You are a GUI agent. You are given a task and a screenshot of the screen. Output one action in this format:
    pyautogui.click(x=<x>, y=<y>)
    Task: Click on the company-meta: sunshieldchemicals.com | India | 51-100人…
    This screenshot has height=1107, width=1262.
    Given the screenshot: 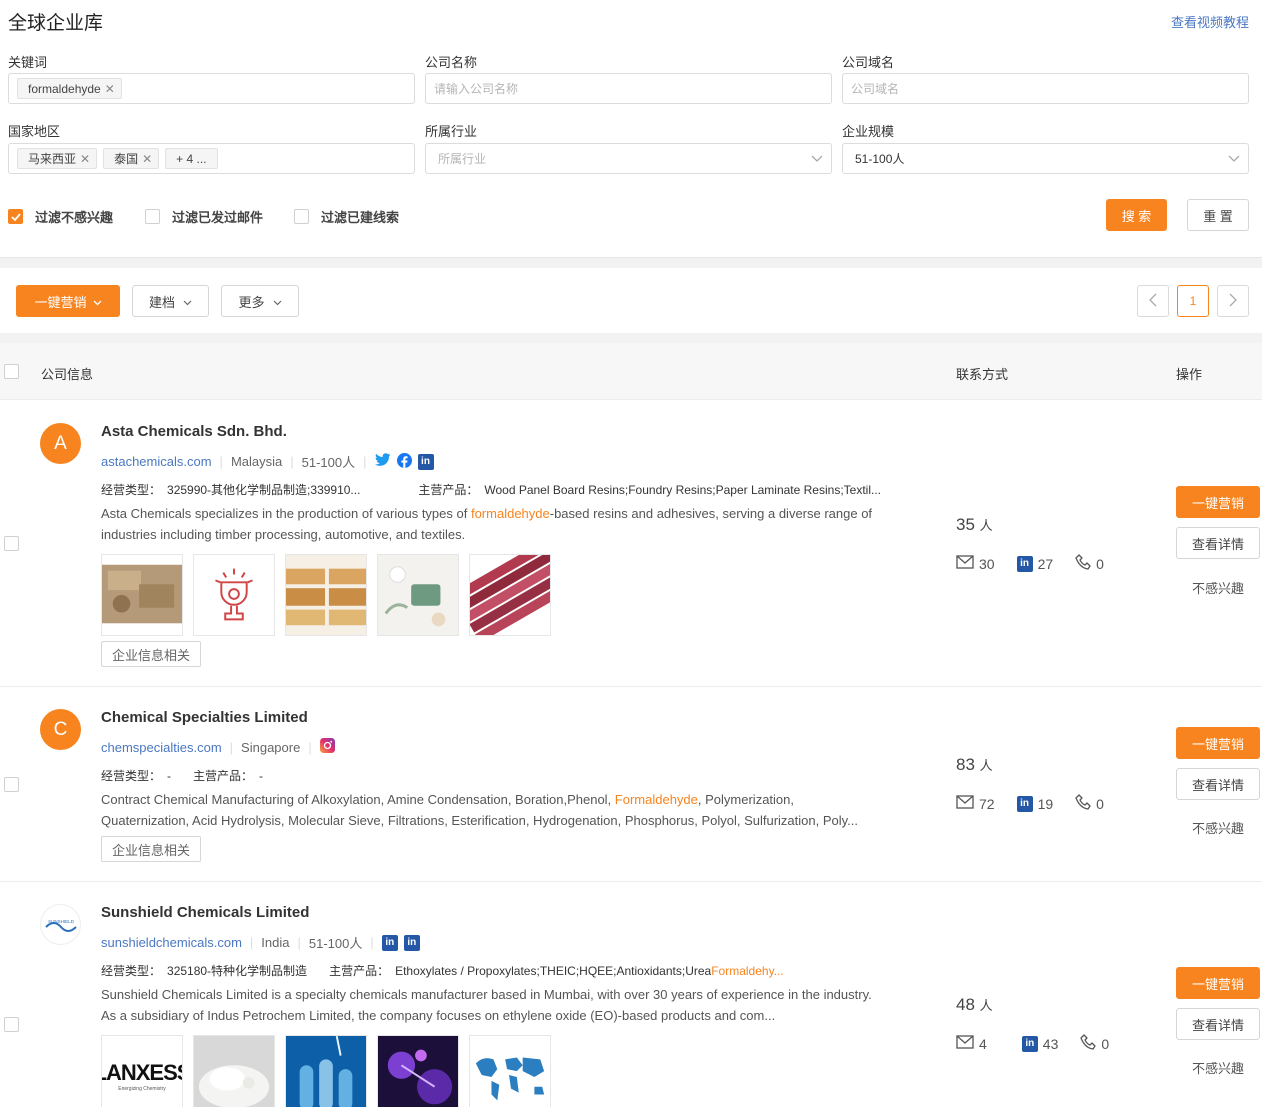 What is the action you would take?
    pyautogui.click(x=260, y=942)
    